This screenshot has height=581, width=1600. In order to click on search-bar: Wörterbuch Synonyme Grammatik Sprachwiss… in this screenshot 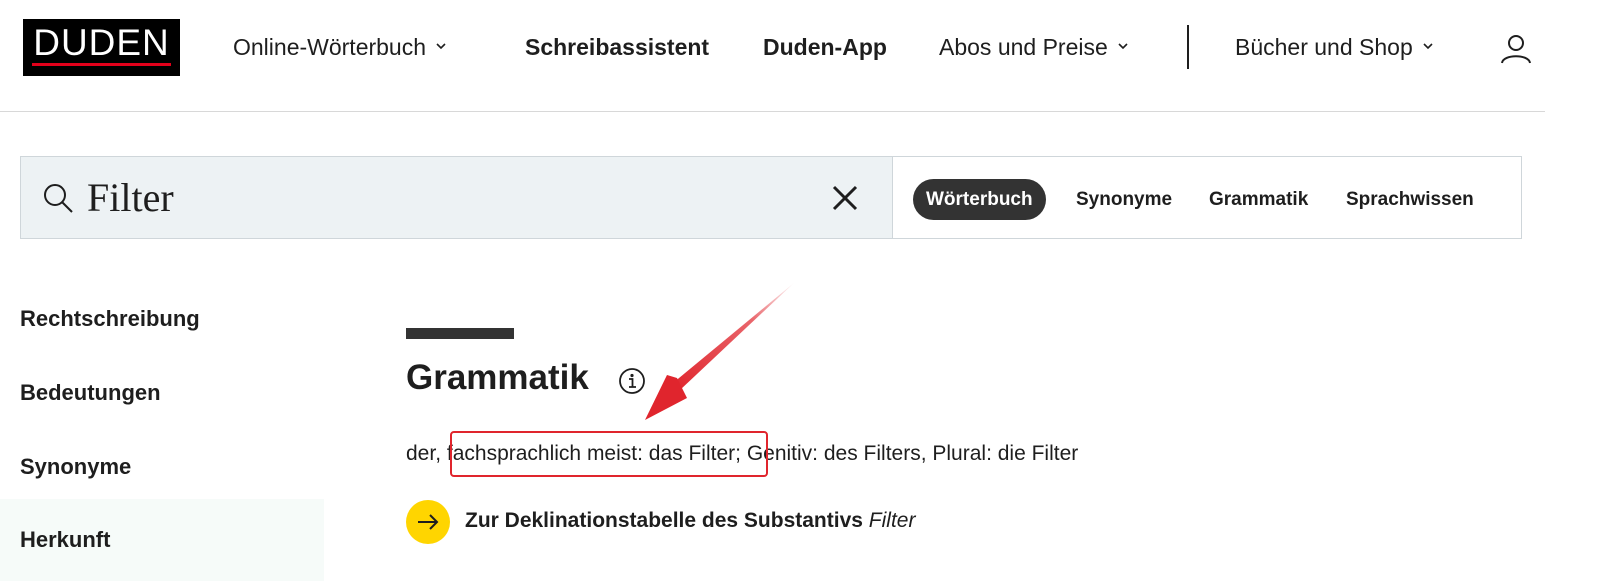, I will do `click(771, 197)`.